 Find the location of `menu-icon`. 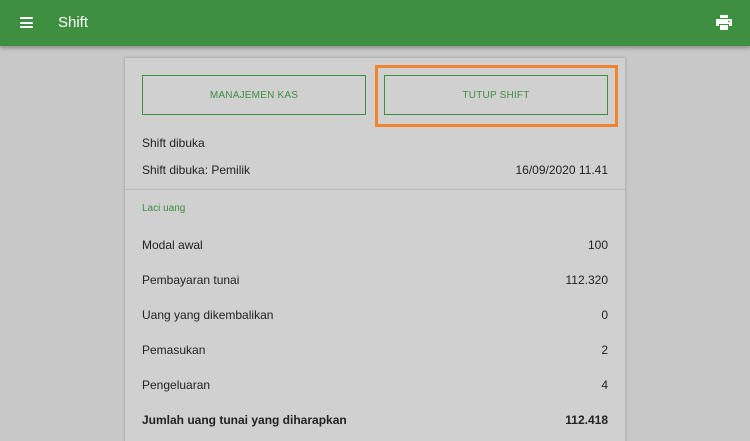

menu-icon is located at coordinates (26, 22).